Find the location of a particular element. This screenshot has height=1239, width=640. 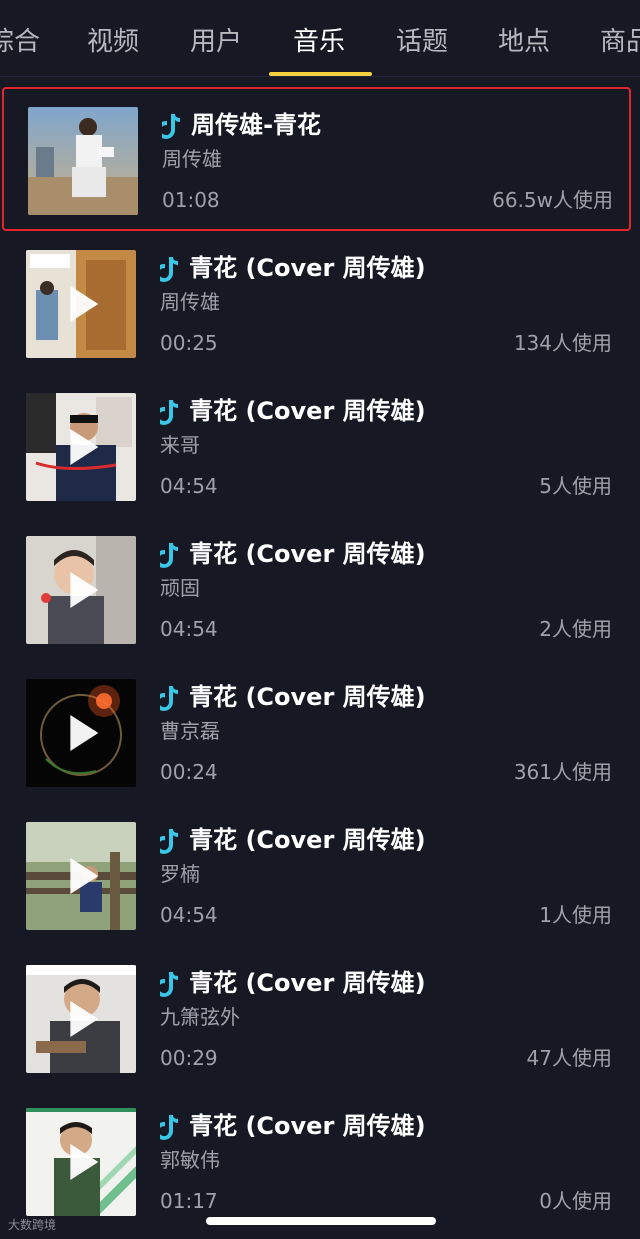

tab-music: 音乐 is located at coordinates (319, 42).